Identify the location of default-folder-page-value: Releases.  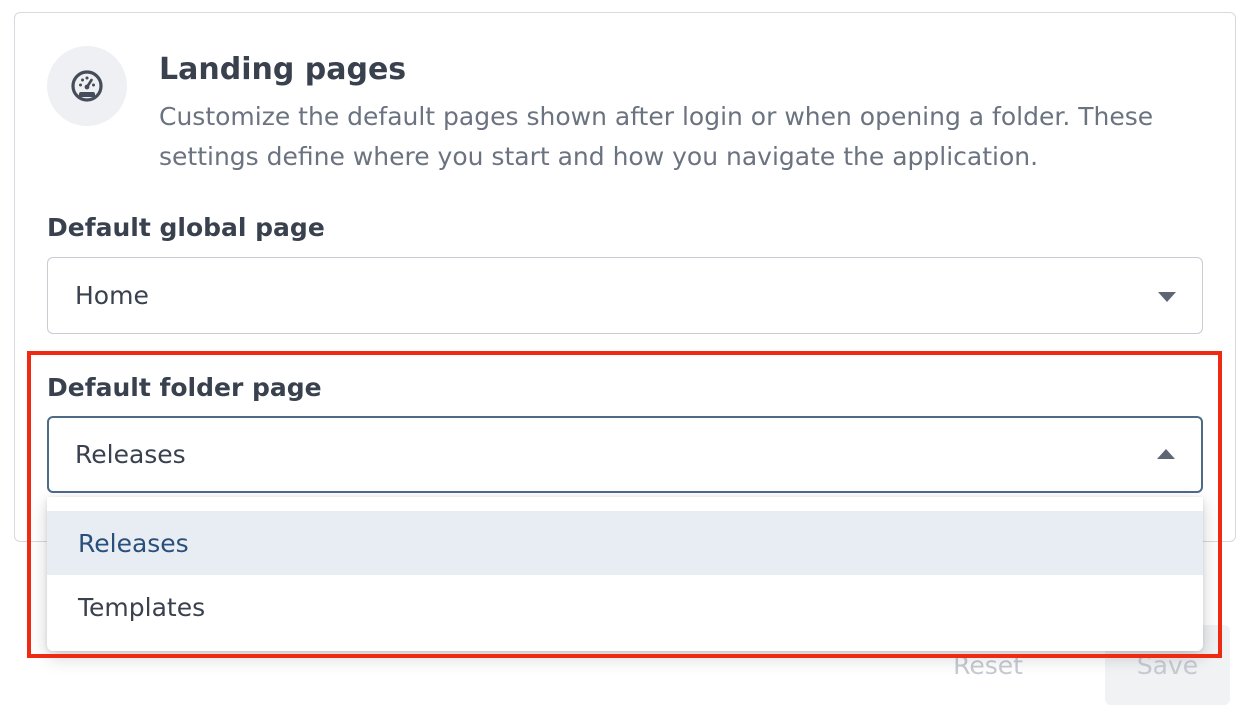
(130, 454).